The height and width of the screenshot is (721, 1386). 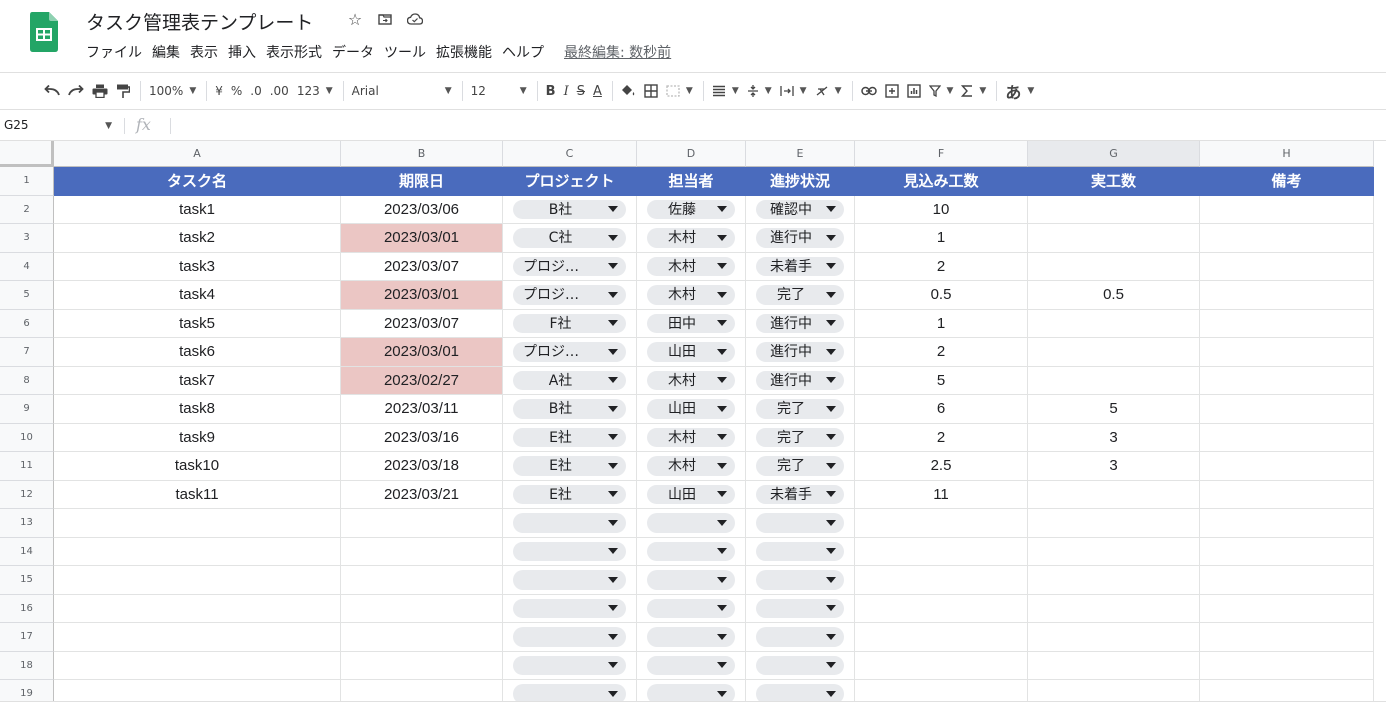 I want to click on more-formats-button: 123 ▼, so click(x=315, y=91).